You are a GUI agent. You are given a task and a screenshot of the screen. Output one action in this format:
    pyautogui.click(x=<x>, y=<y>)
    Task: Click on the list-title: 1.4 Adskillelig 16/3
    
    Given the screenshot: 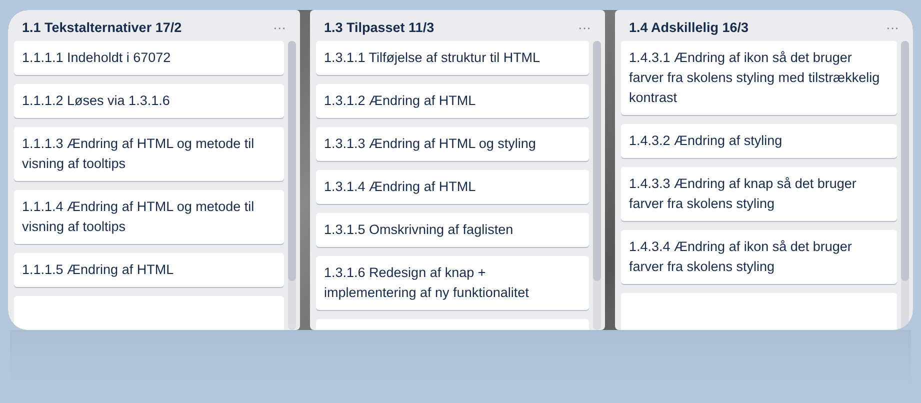 What is the action you would take?
    pyautogui.click(x=689, y=27)
    